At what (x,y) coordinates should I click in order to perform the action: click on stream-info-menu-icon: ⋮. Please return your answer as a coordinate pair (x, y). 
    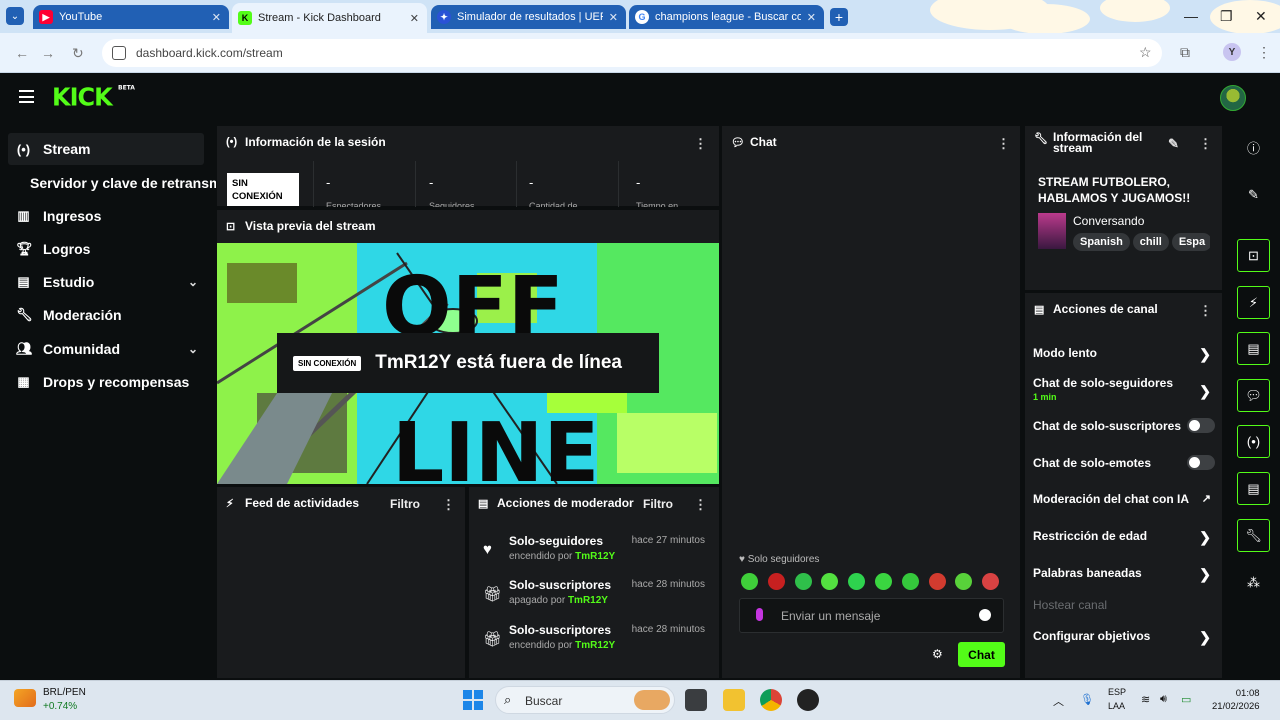
    Looking at the image, I should click on (1205, 144).